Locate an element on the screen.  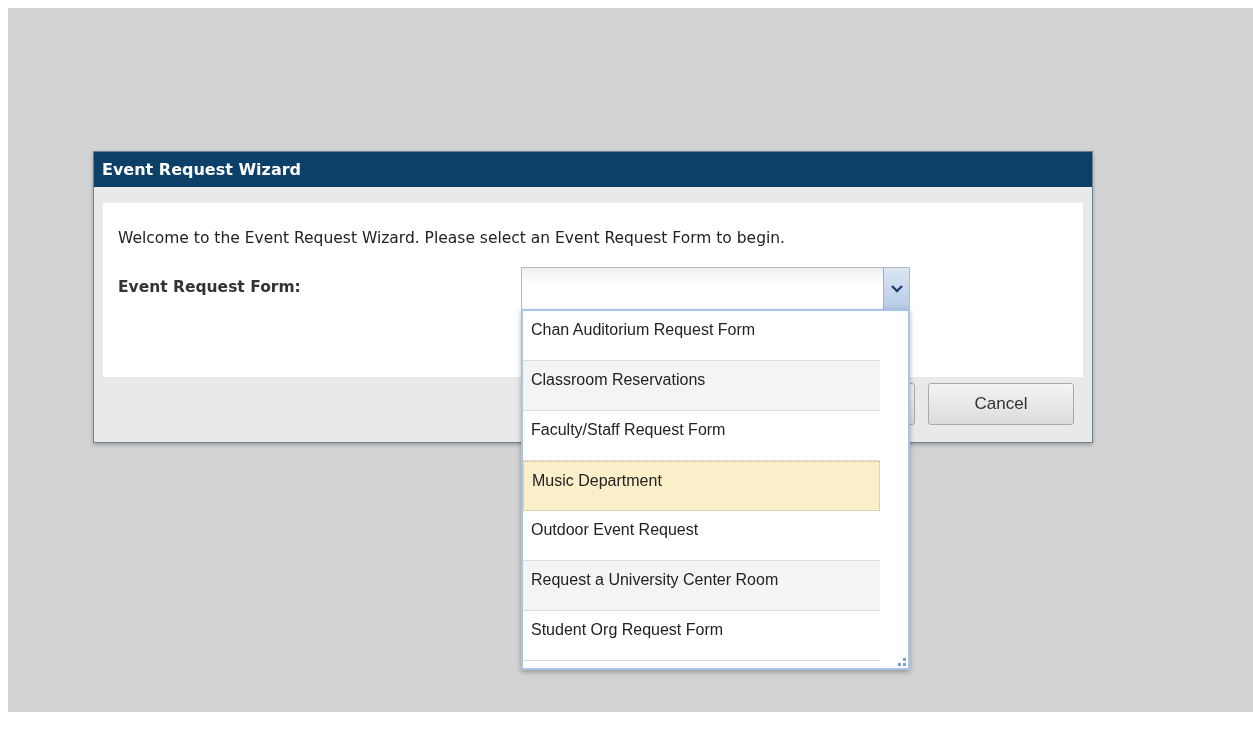
dropdown-trigger is located at coordinates (896, 288).